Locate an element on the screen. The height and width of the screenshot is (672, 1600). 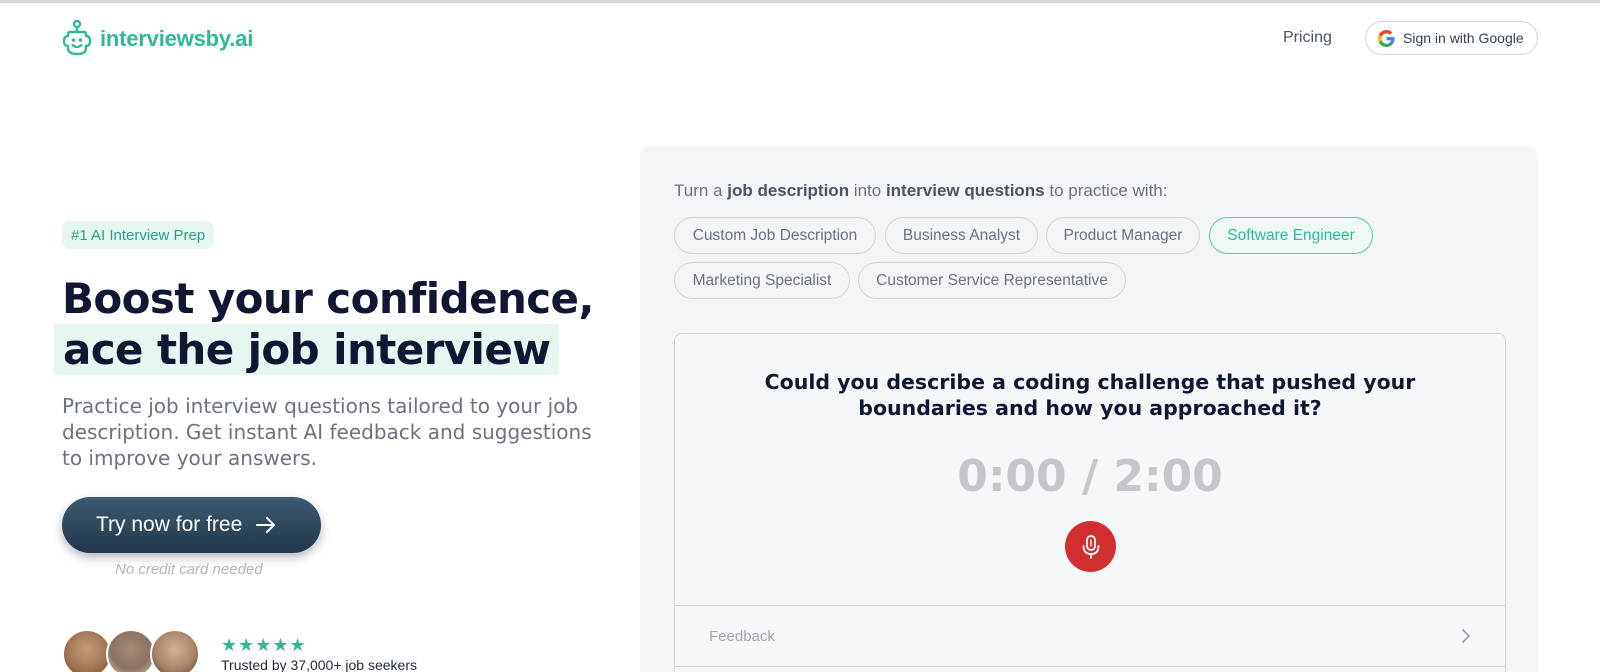
microphone-icon is located at coordinates (1090, 546).